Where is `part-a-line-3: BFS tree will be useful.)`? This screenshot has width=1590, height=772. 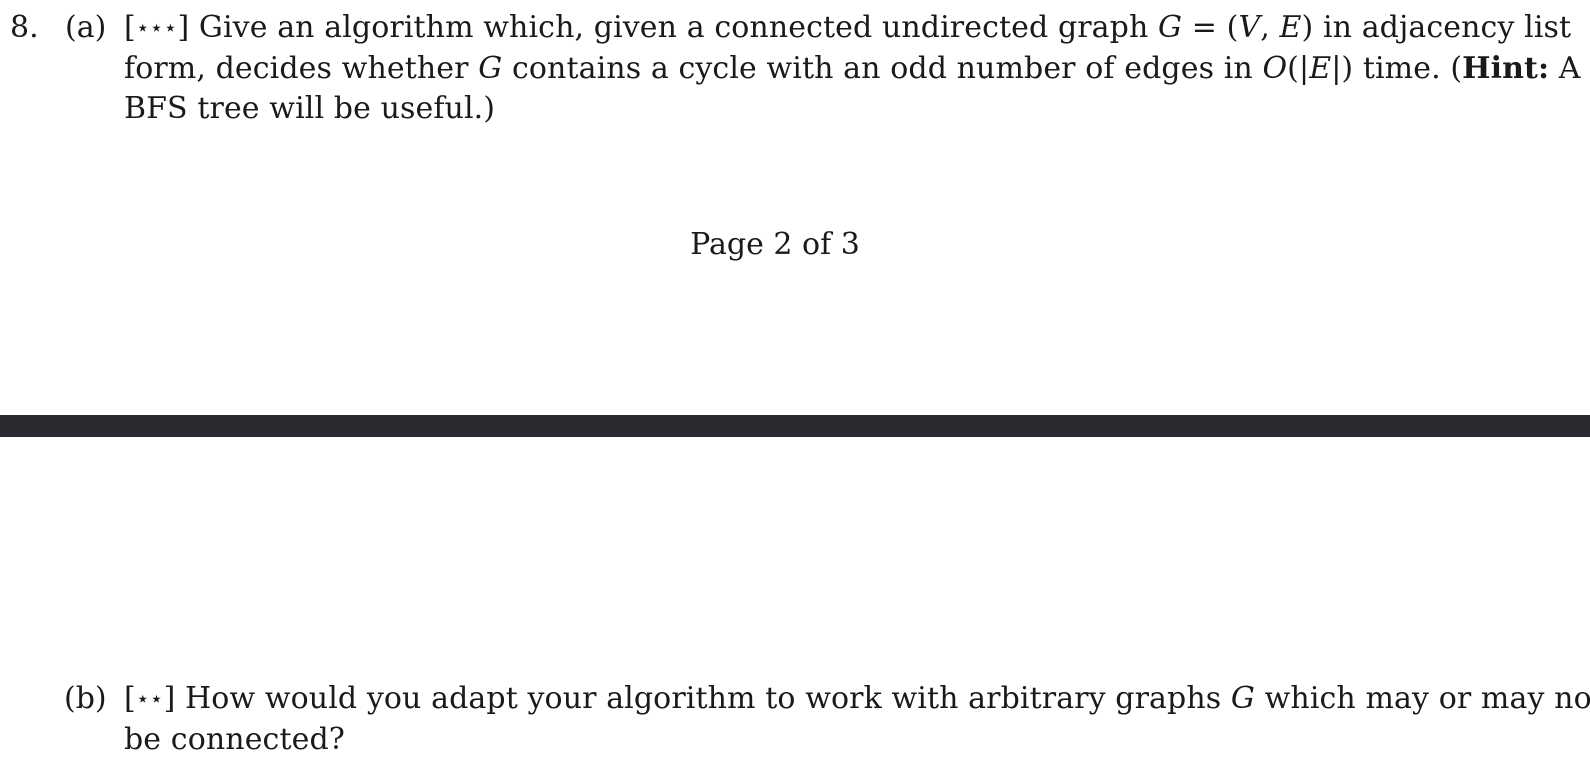
part-a-line-3: BFS tree will be useful.) is located at coordinates (310, 108).